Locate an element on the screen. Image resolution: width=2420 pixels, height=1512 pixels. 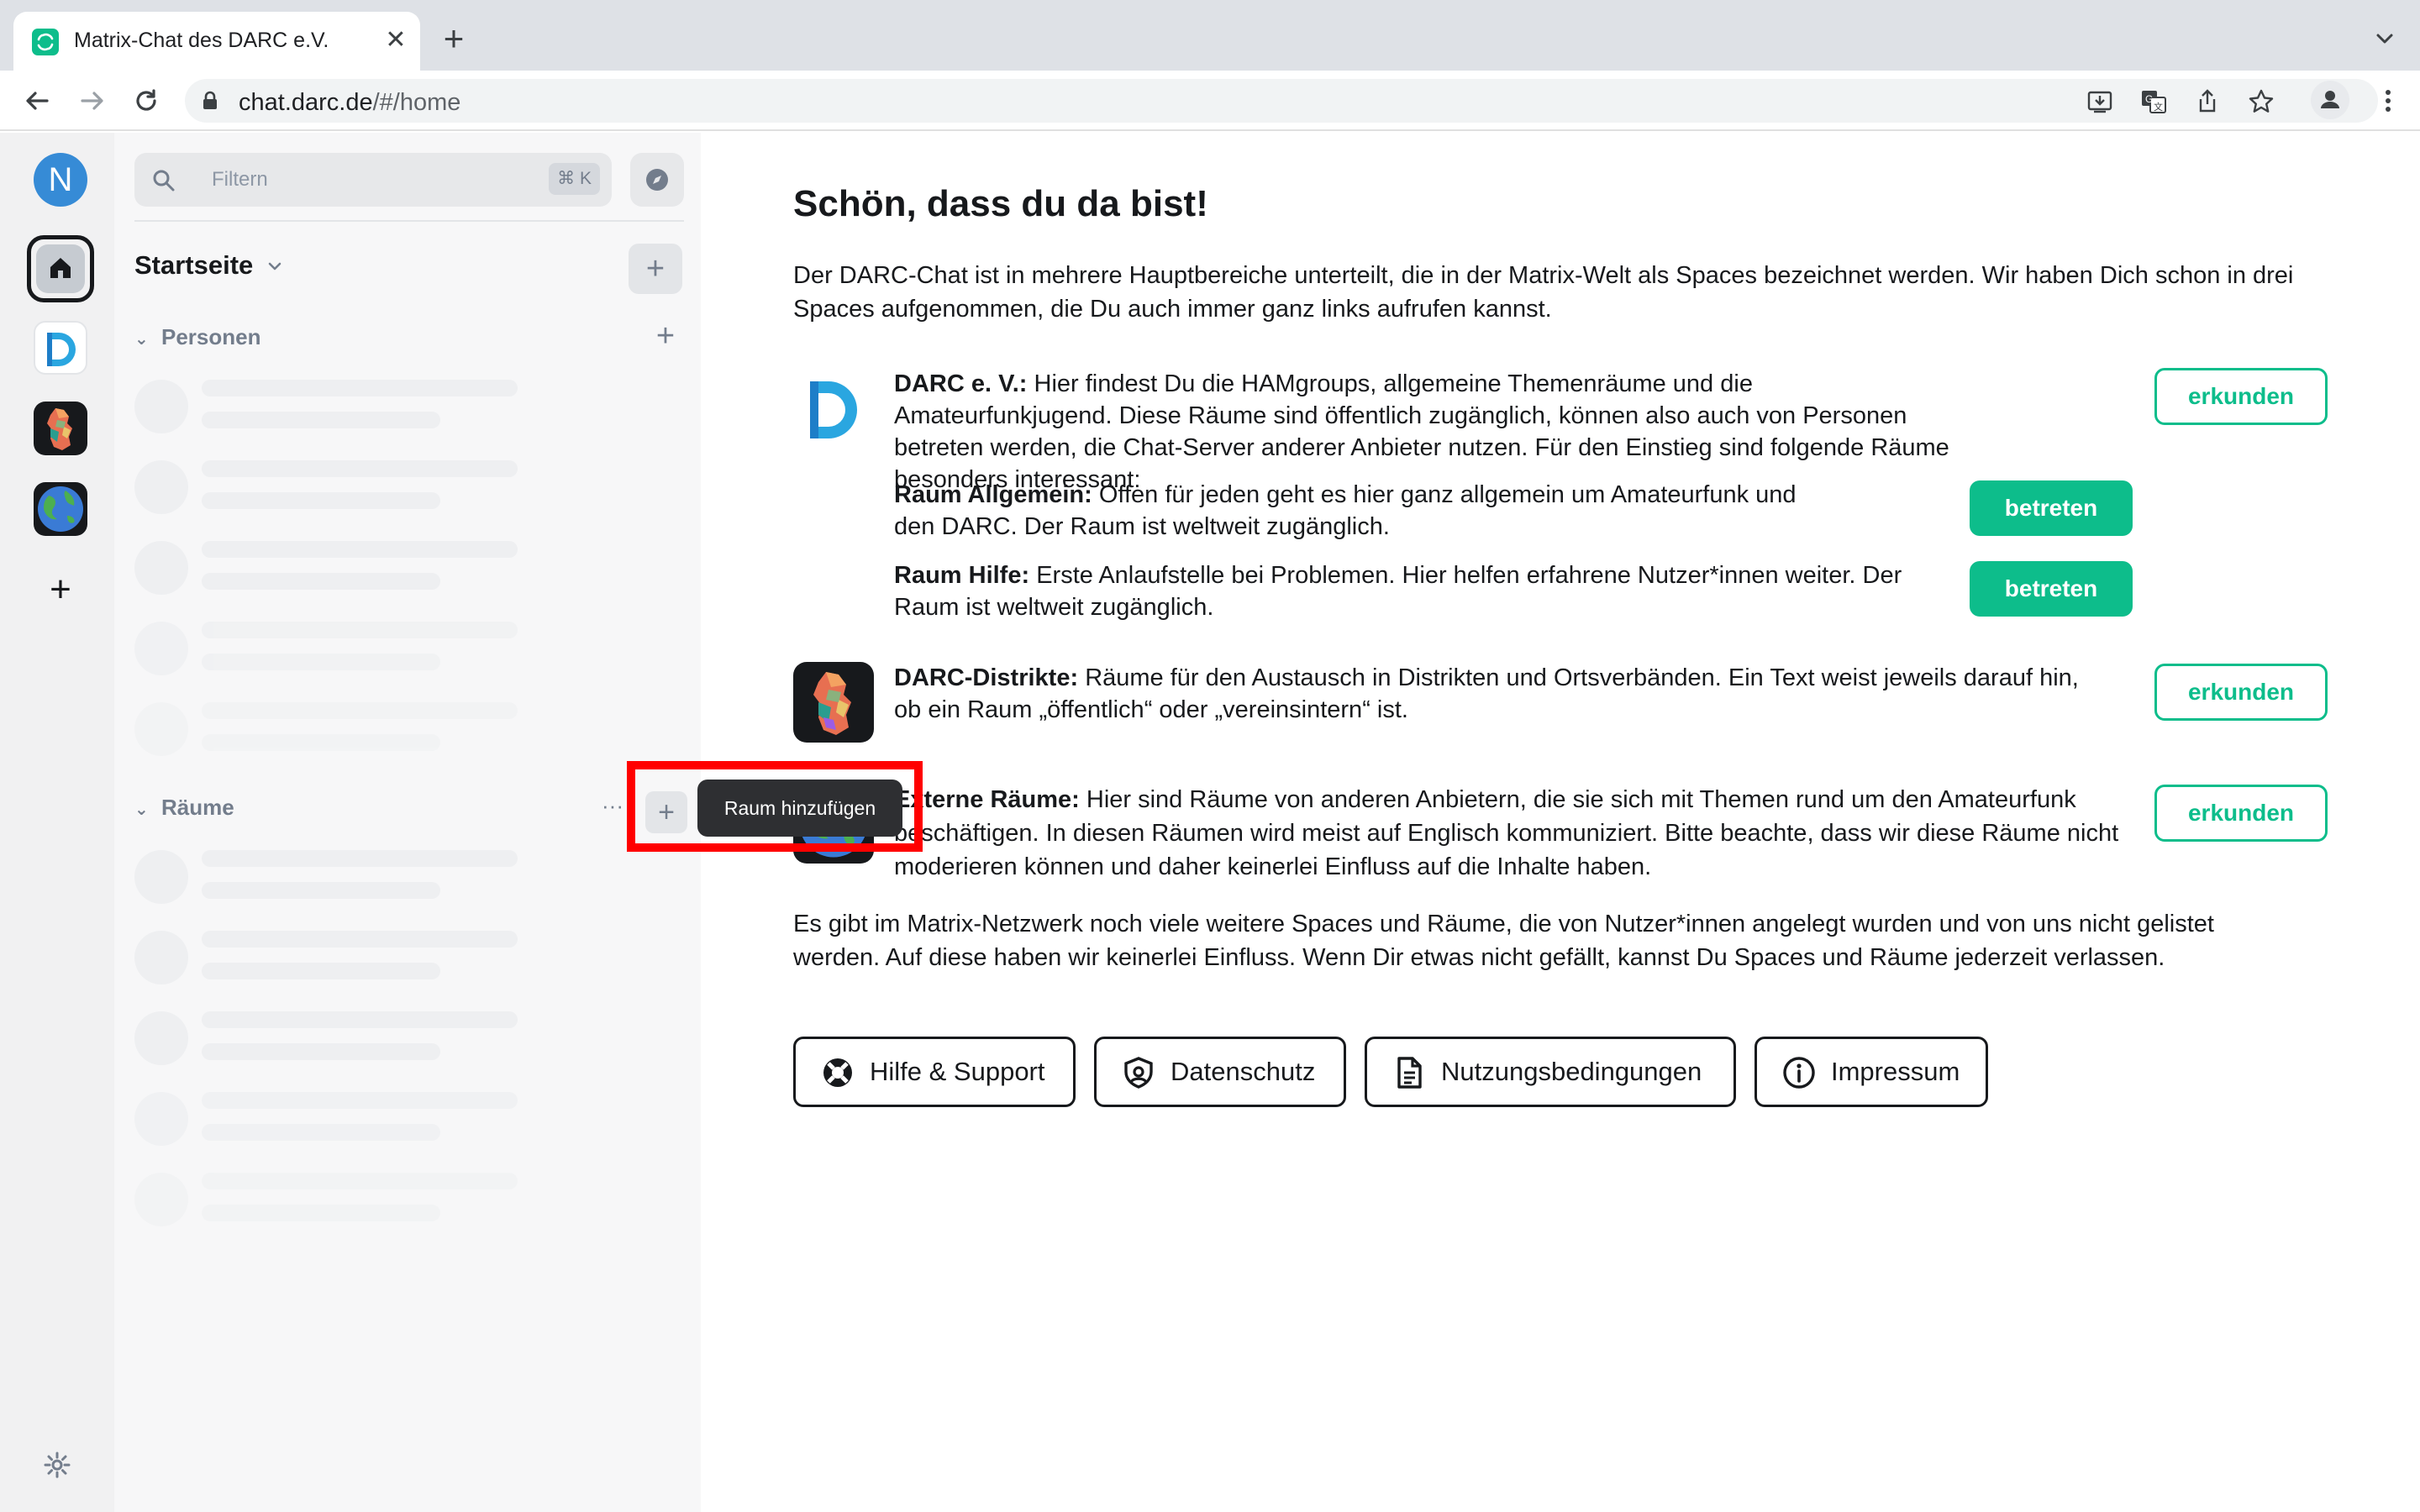
explore-districts-button: erkunden is located at coordinates (2241, 692).